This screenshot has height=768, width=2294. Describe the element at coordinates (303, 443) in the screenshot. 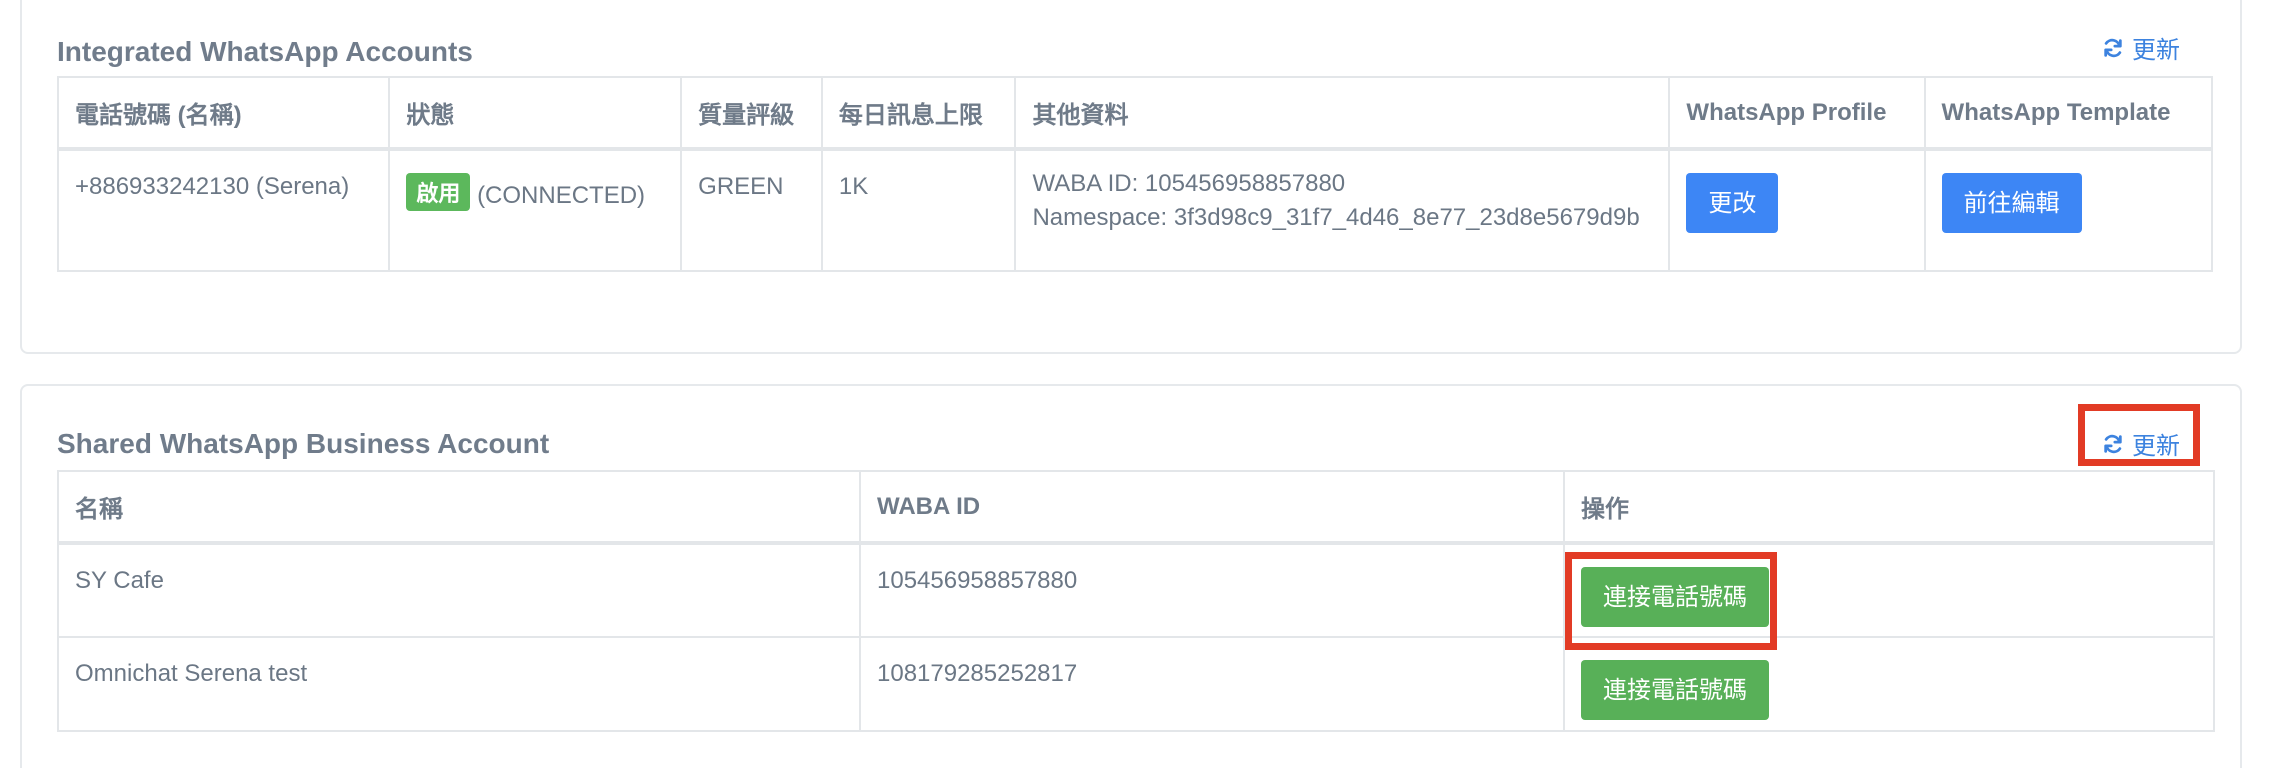

I see `shared-waba-title: Shared WhatsApp Business Account` at that location.